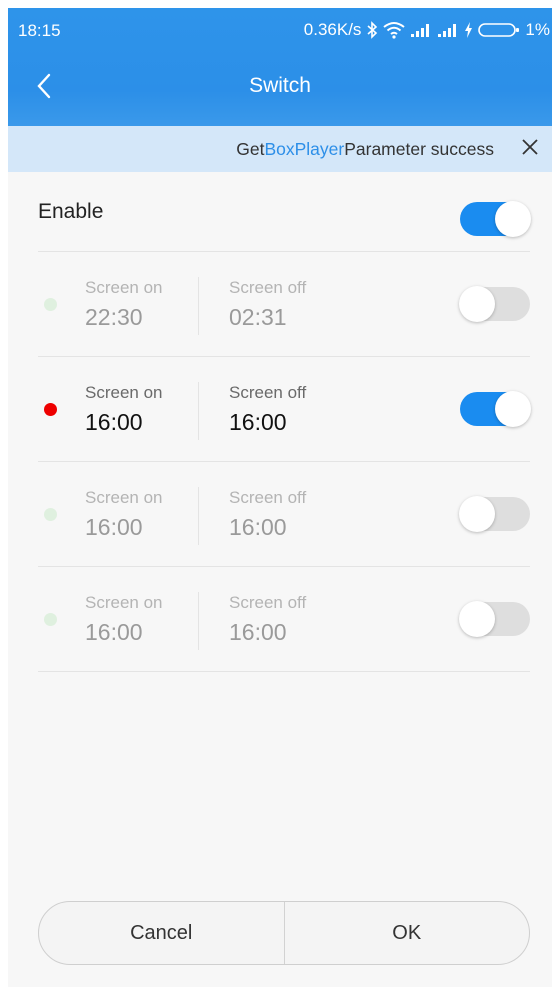  I want to click on schedule-row: Screen on 22:30 Screen off 02:31, so click(284, 304).